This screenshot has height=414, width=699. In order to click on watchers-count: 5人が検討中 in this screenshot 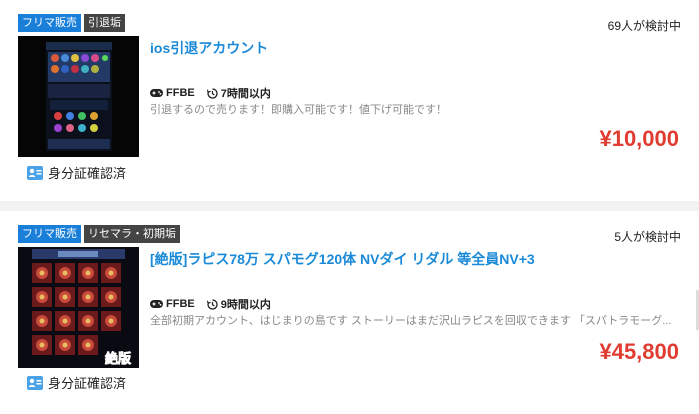, I will do `click(647, 237)`.